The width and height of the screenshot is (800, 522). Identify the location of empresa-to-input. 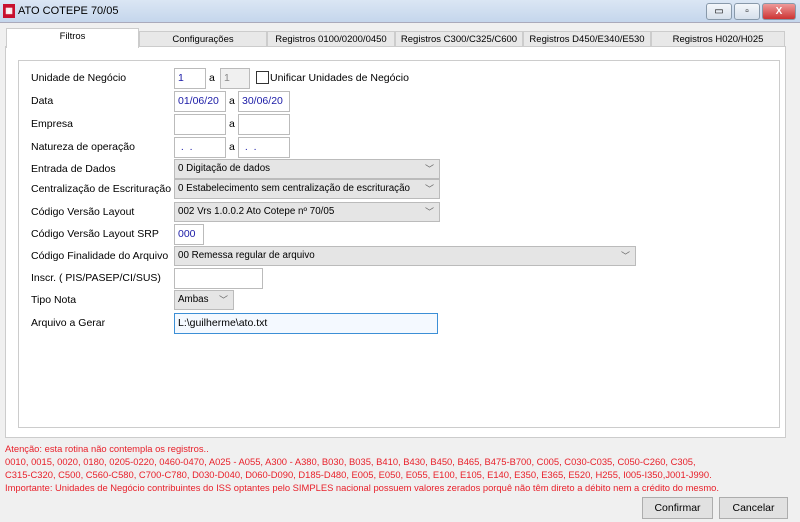
(264, 124).